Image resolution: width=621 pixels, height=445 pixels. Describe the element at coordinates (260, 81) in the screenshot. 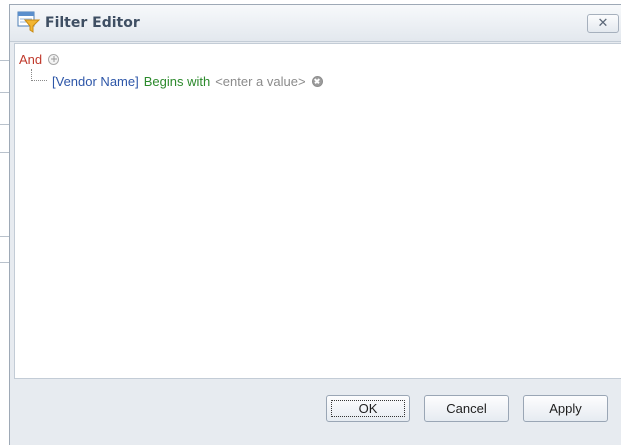

I see `condition-value-input: <enter a value>` at that location.